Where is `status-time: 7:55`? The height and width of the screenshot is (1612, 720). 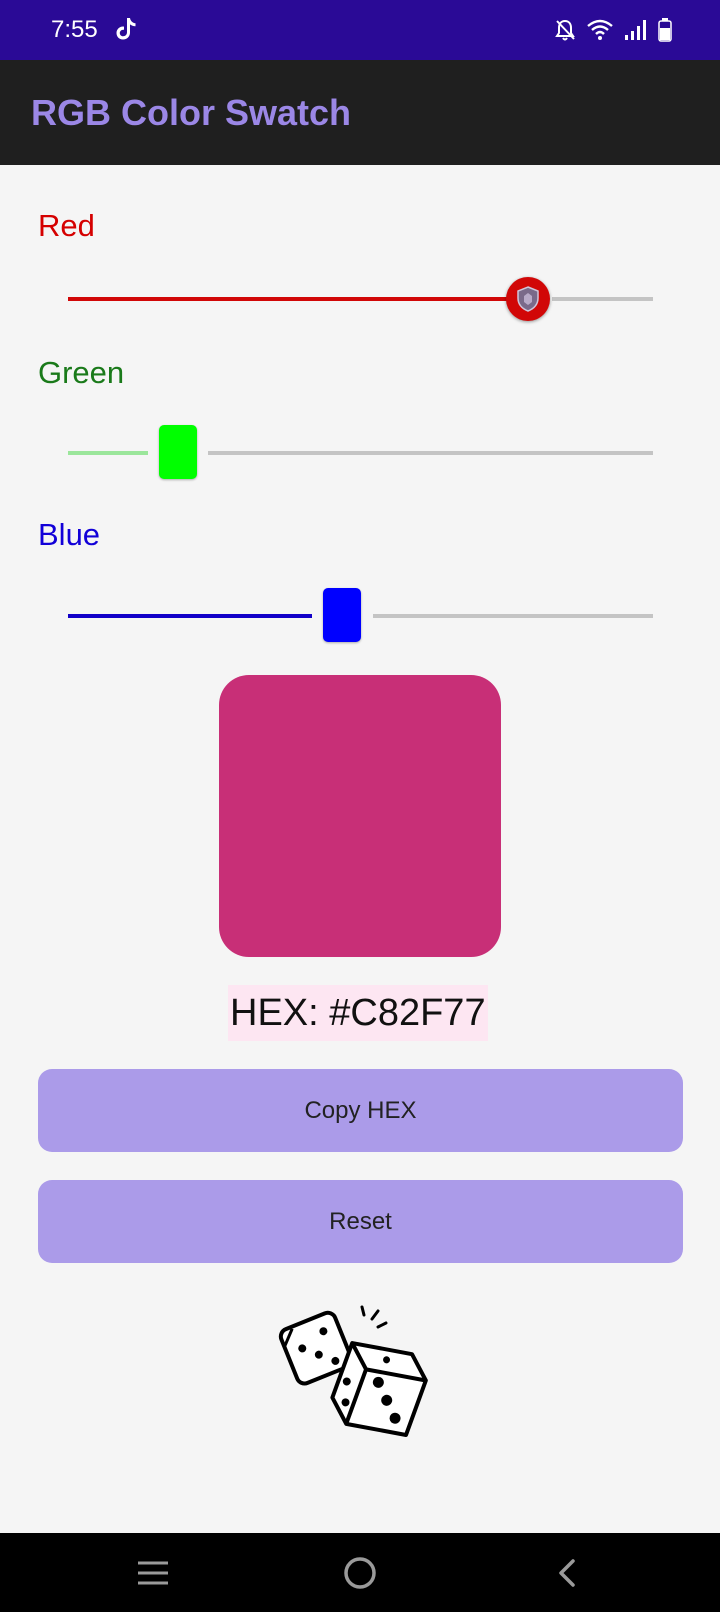 status-time: 7:55 is located at coordinates (74, 29).